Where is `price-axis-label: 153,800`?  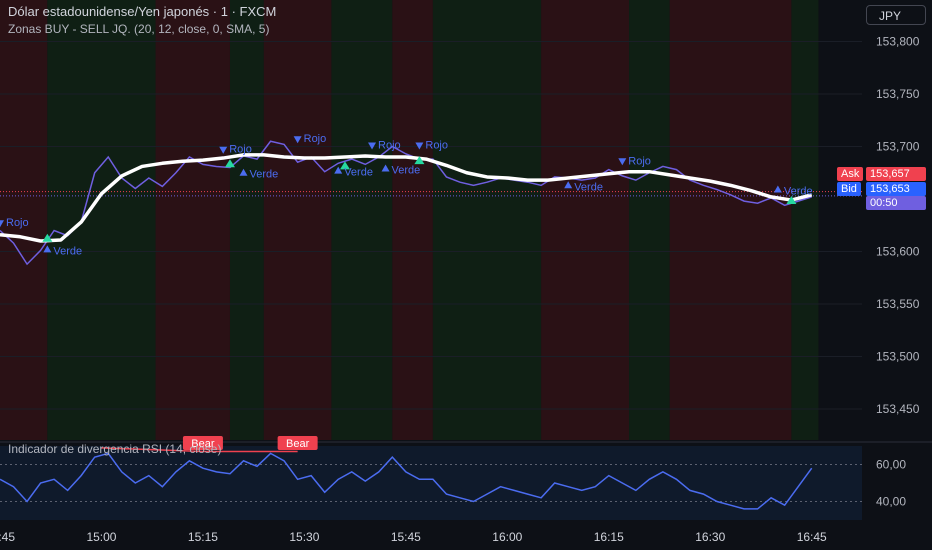 price-axis-label: 153,800 is located at coordinates (898, 42).